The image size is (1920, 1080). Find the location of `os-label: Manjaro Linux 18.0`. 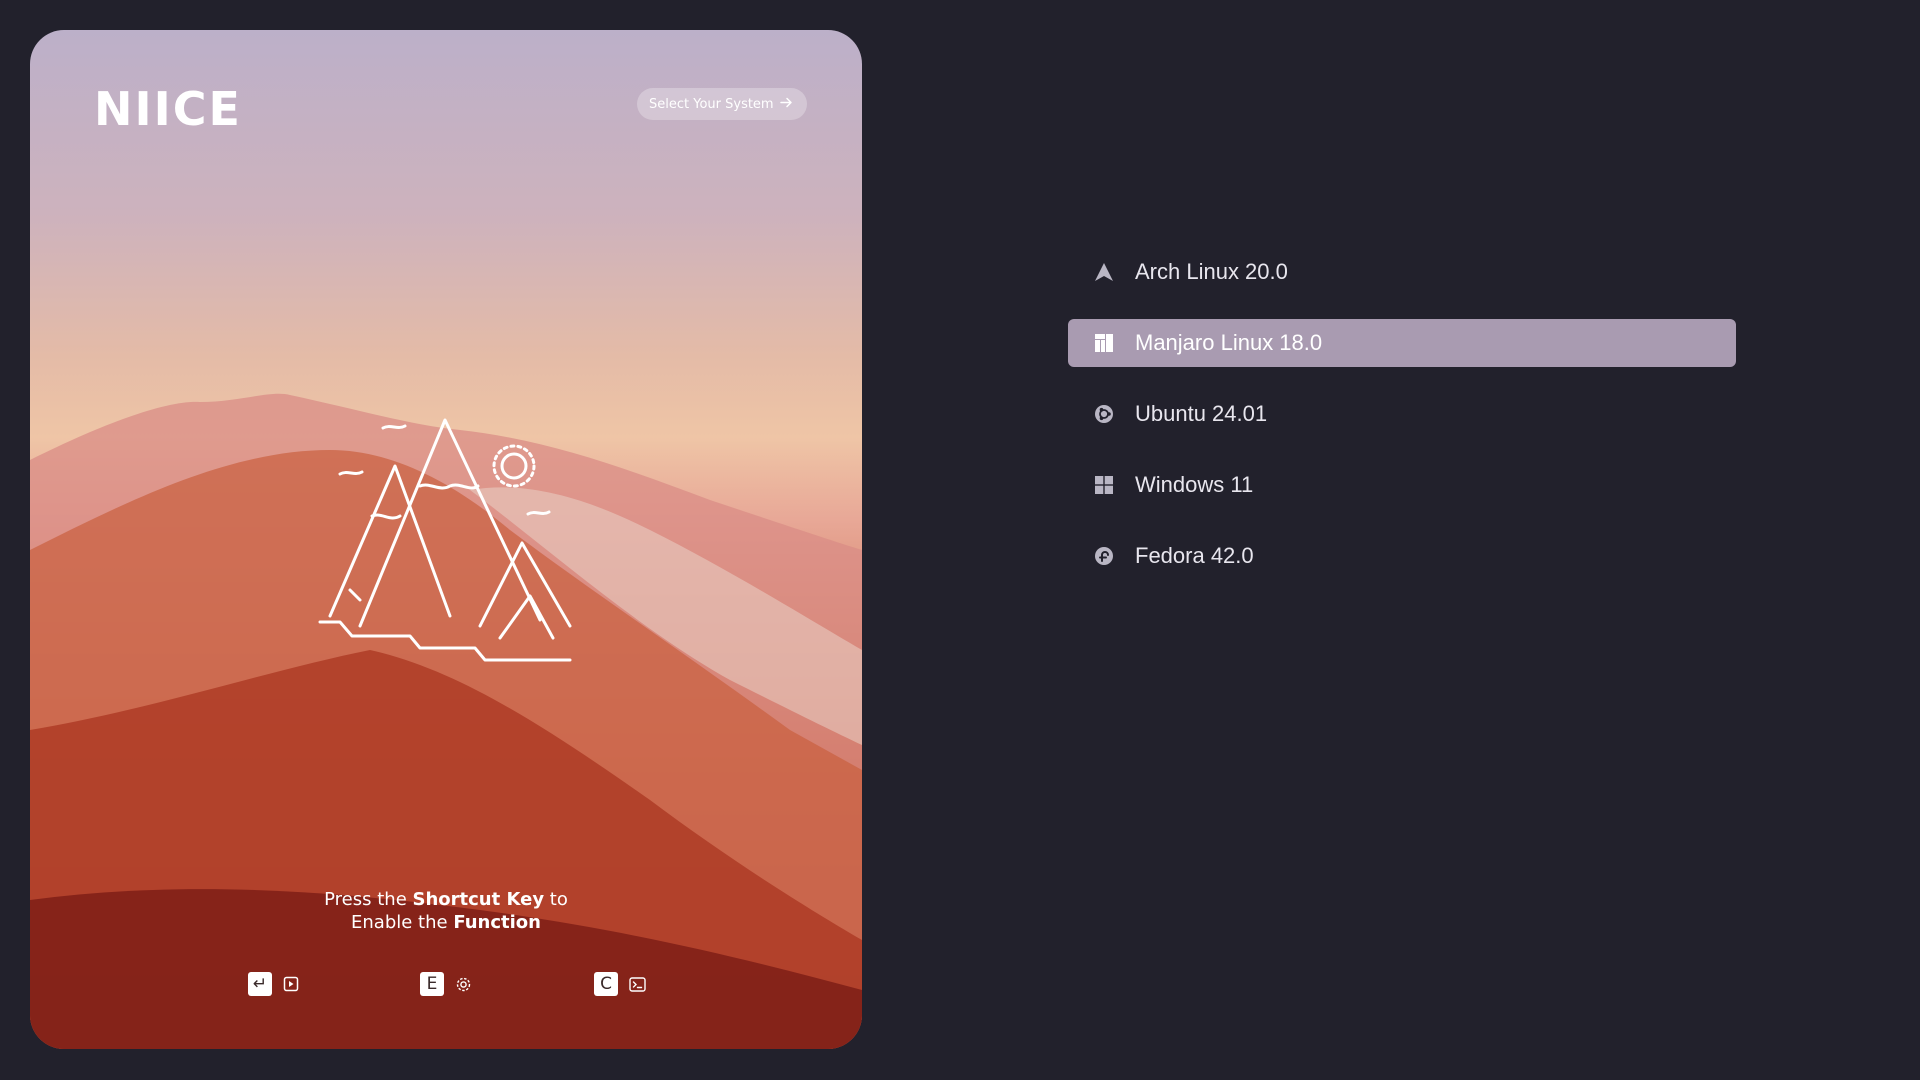

os-label: Manjaro Linux 18.0 is located at coordinates (1229, 342).